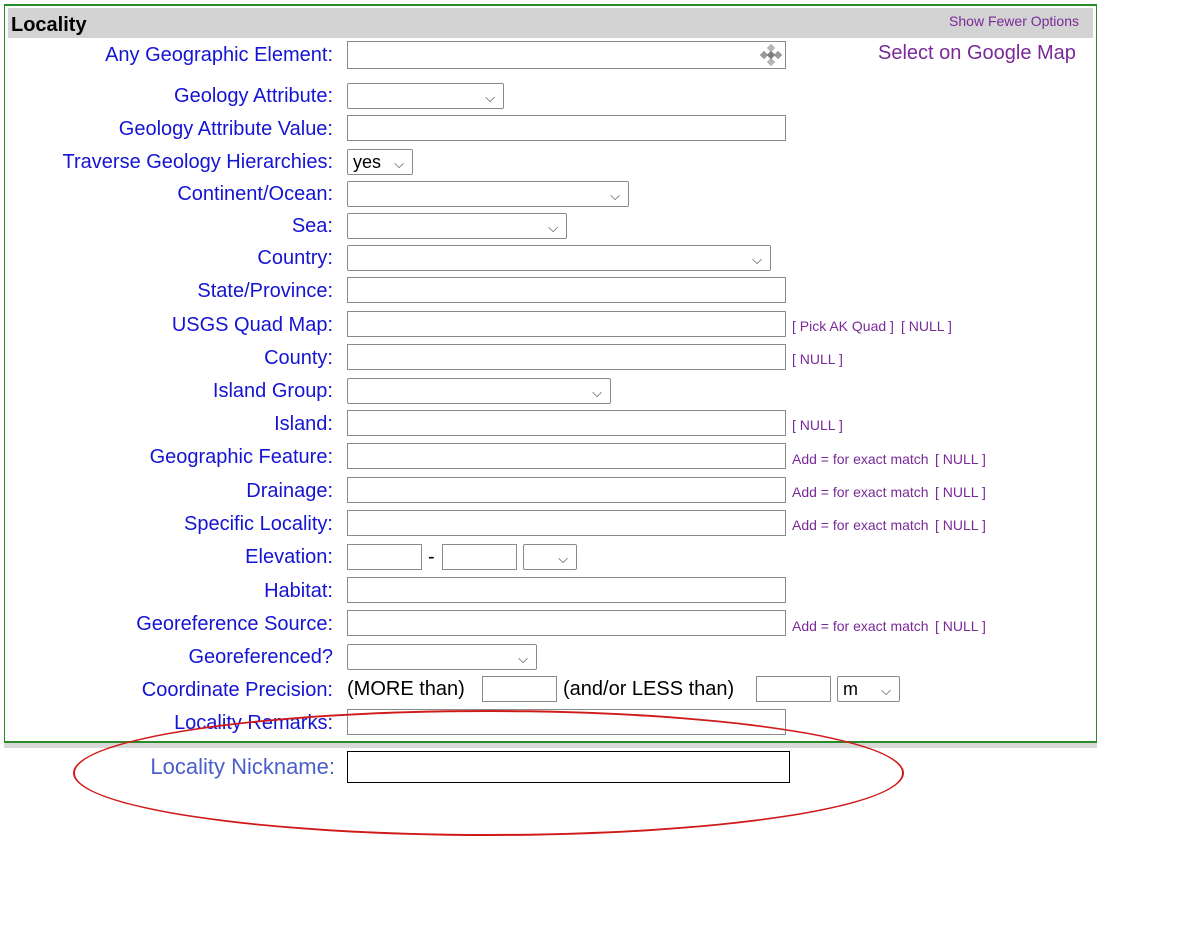  I want to click on drainage-label: Drainage:, so click(289, 491).